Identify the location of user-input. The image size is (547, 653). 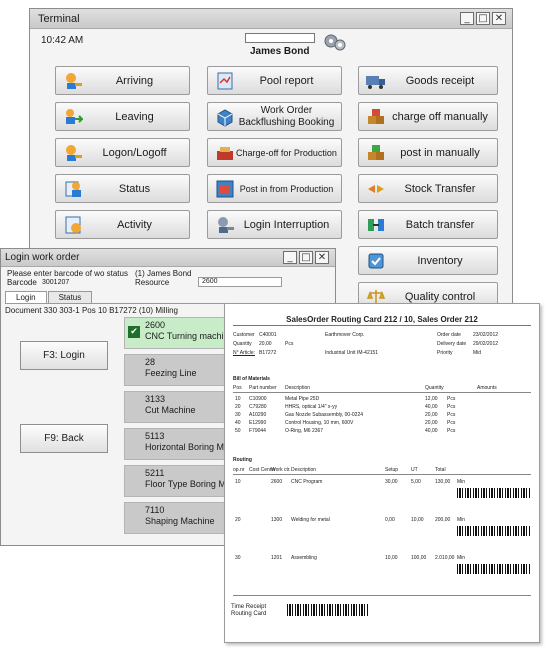
(280, 38).